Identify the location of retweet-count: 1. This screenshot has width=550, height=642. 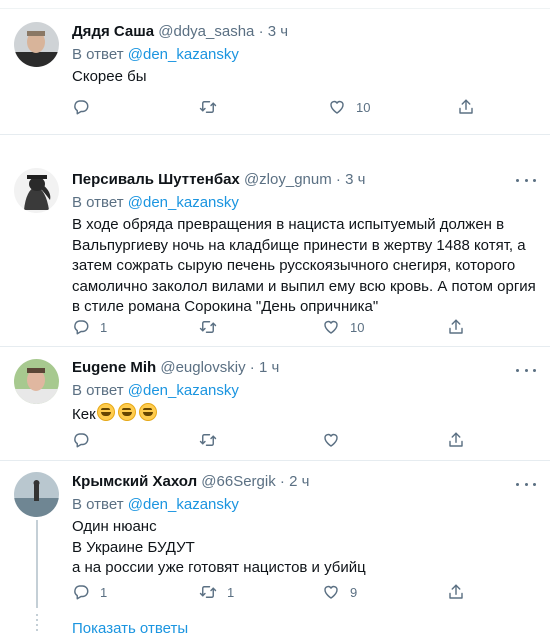
(231, 592).